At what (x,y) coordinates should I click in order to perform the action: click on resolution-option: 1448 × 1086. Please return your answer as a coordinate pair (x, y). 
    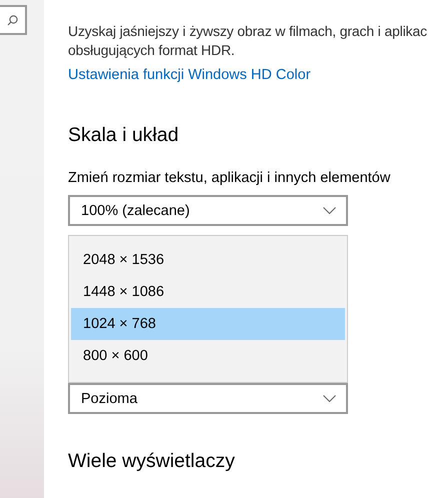
    Looking at the image, I should click on (208, 292).